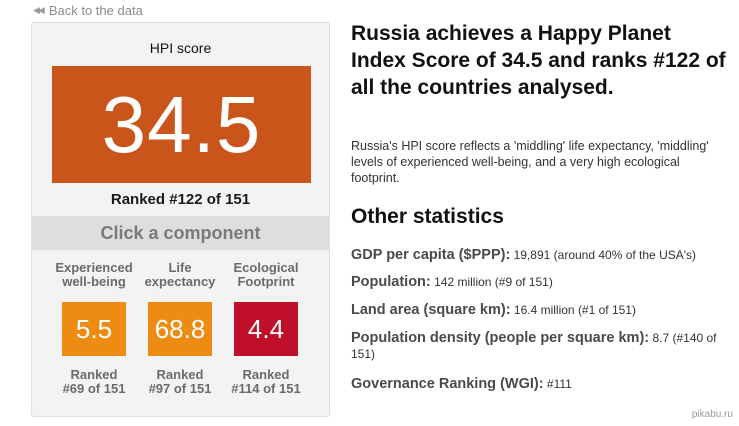 This screenshot has height=426, width=739. What do you see at coordinates (94, 388) in the screenshot?
I see `component-rank-value: #69 of 151` at bounding box center [94, 388].